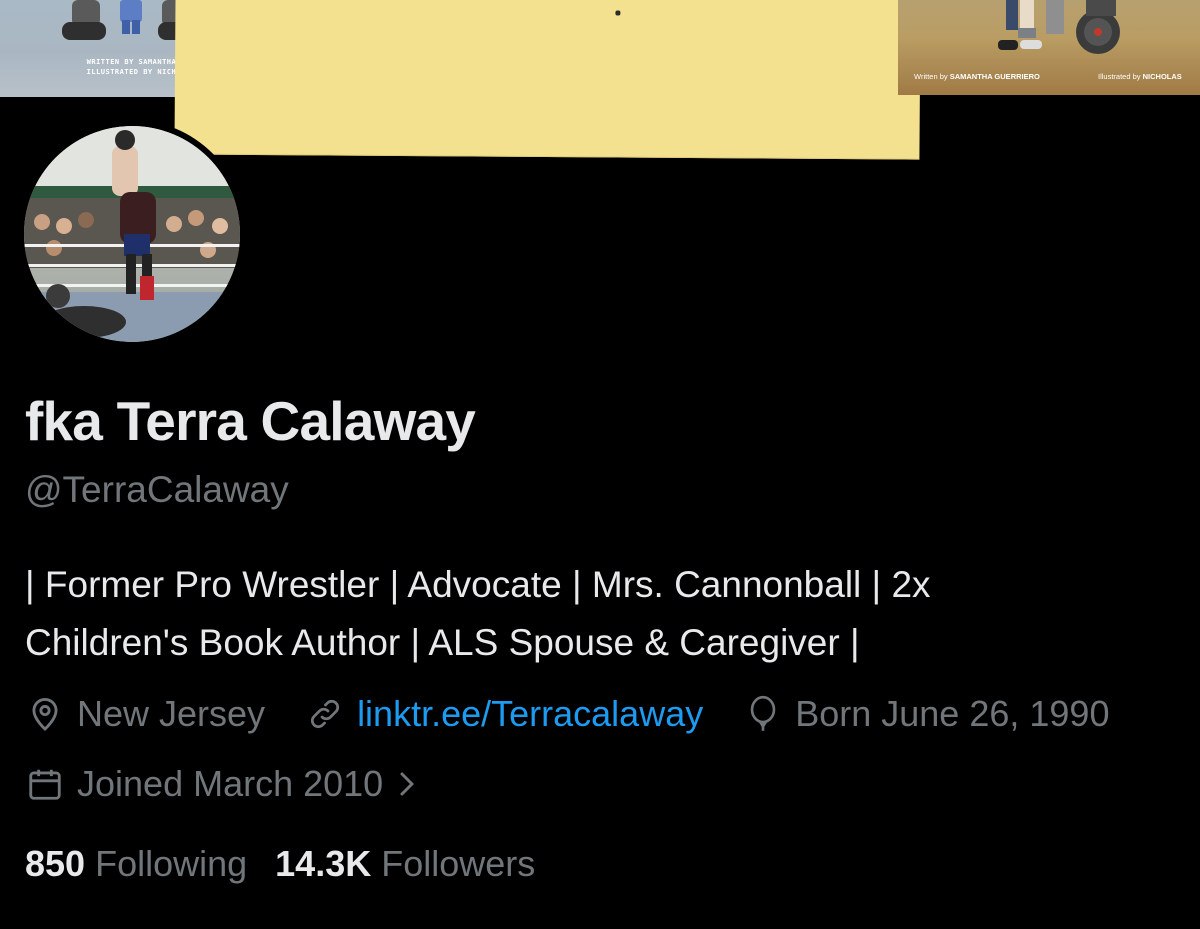 Image resolution: width=1200 pixels, height=929 pixels. I want to click on map-pin-icon, so click(45, 714).